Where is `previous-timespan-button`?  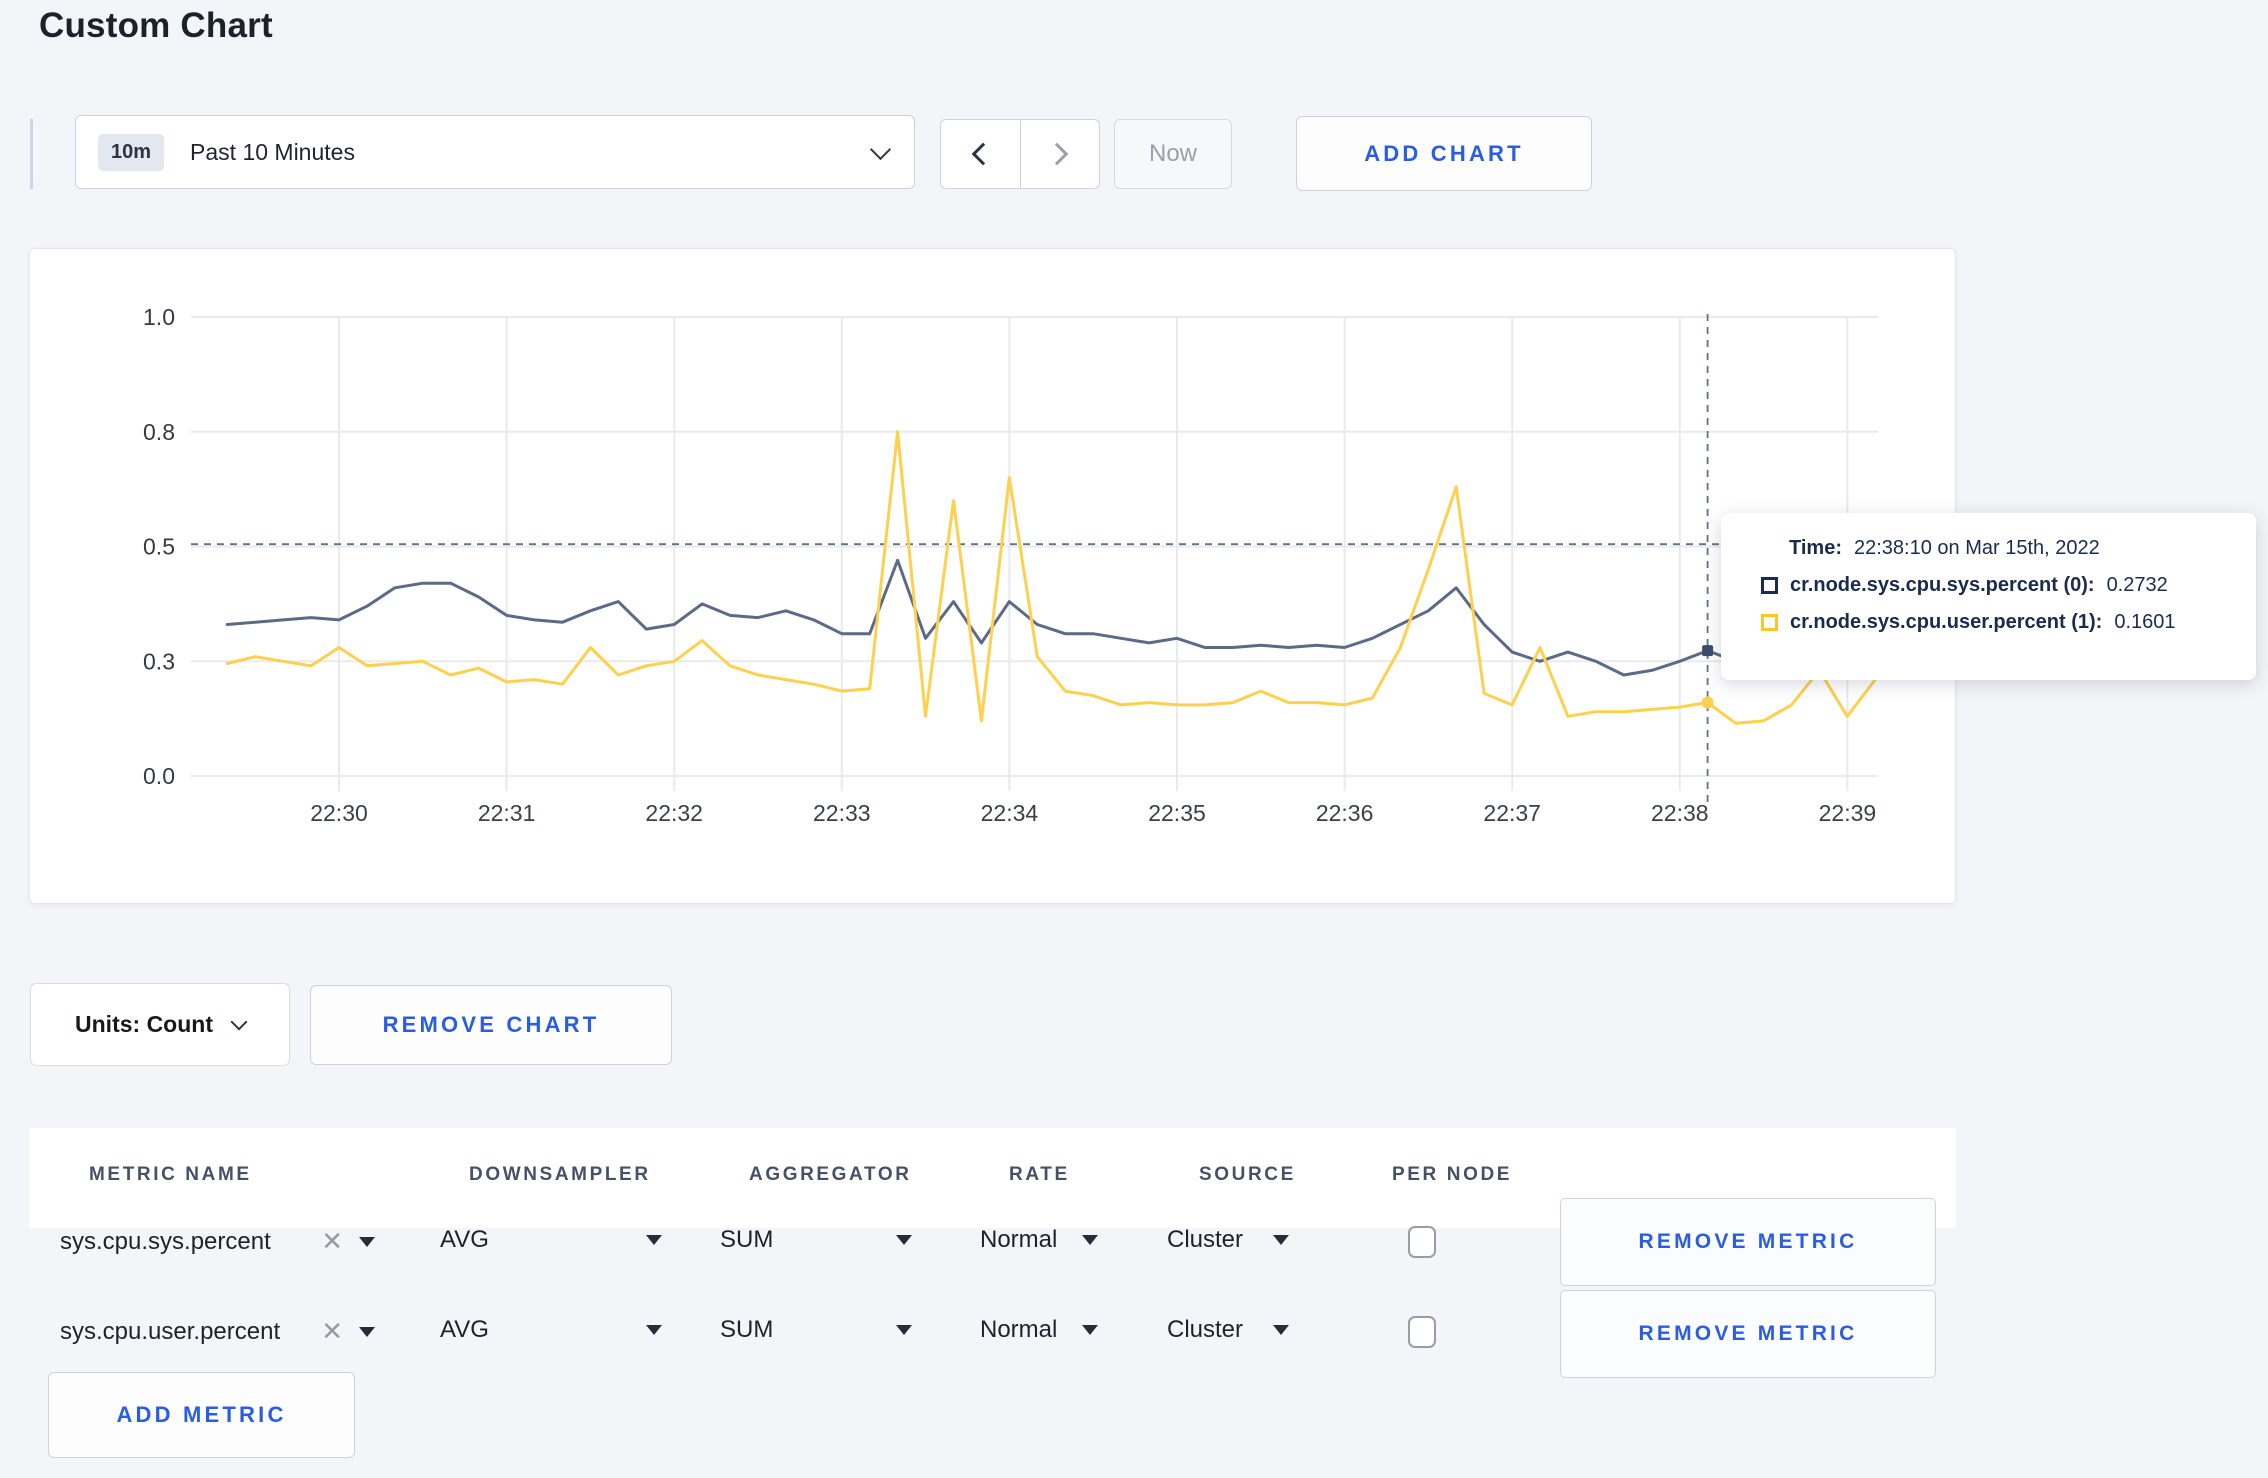 previous-timespan-button is located at coordinates (980, 154).